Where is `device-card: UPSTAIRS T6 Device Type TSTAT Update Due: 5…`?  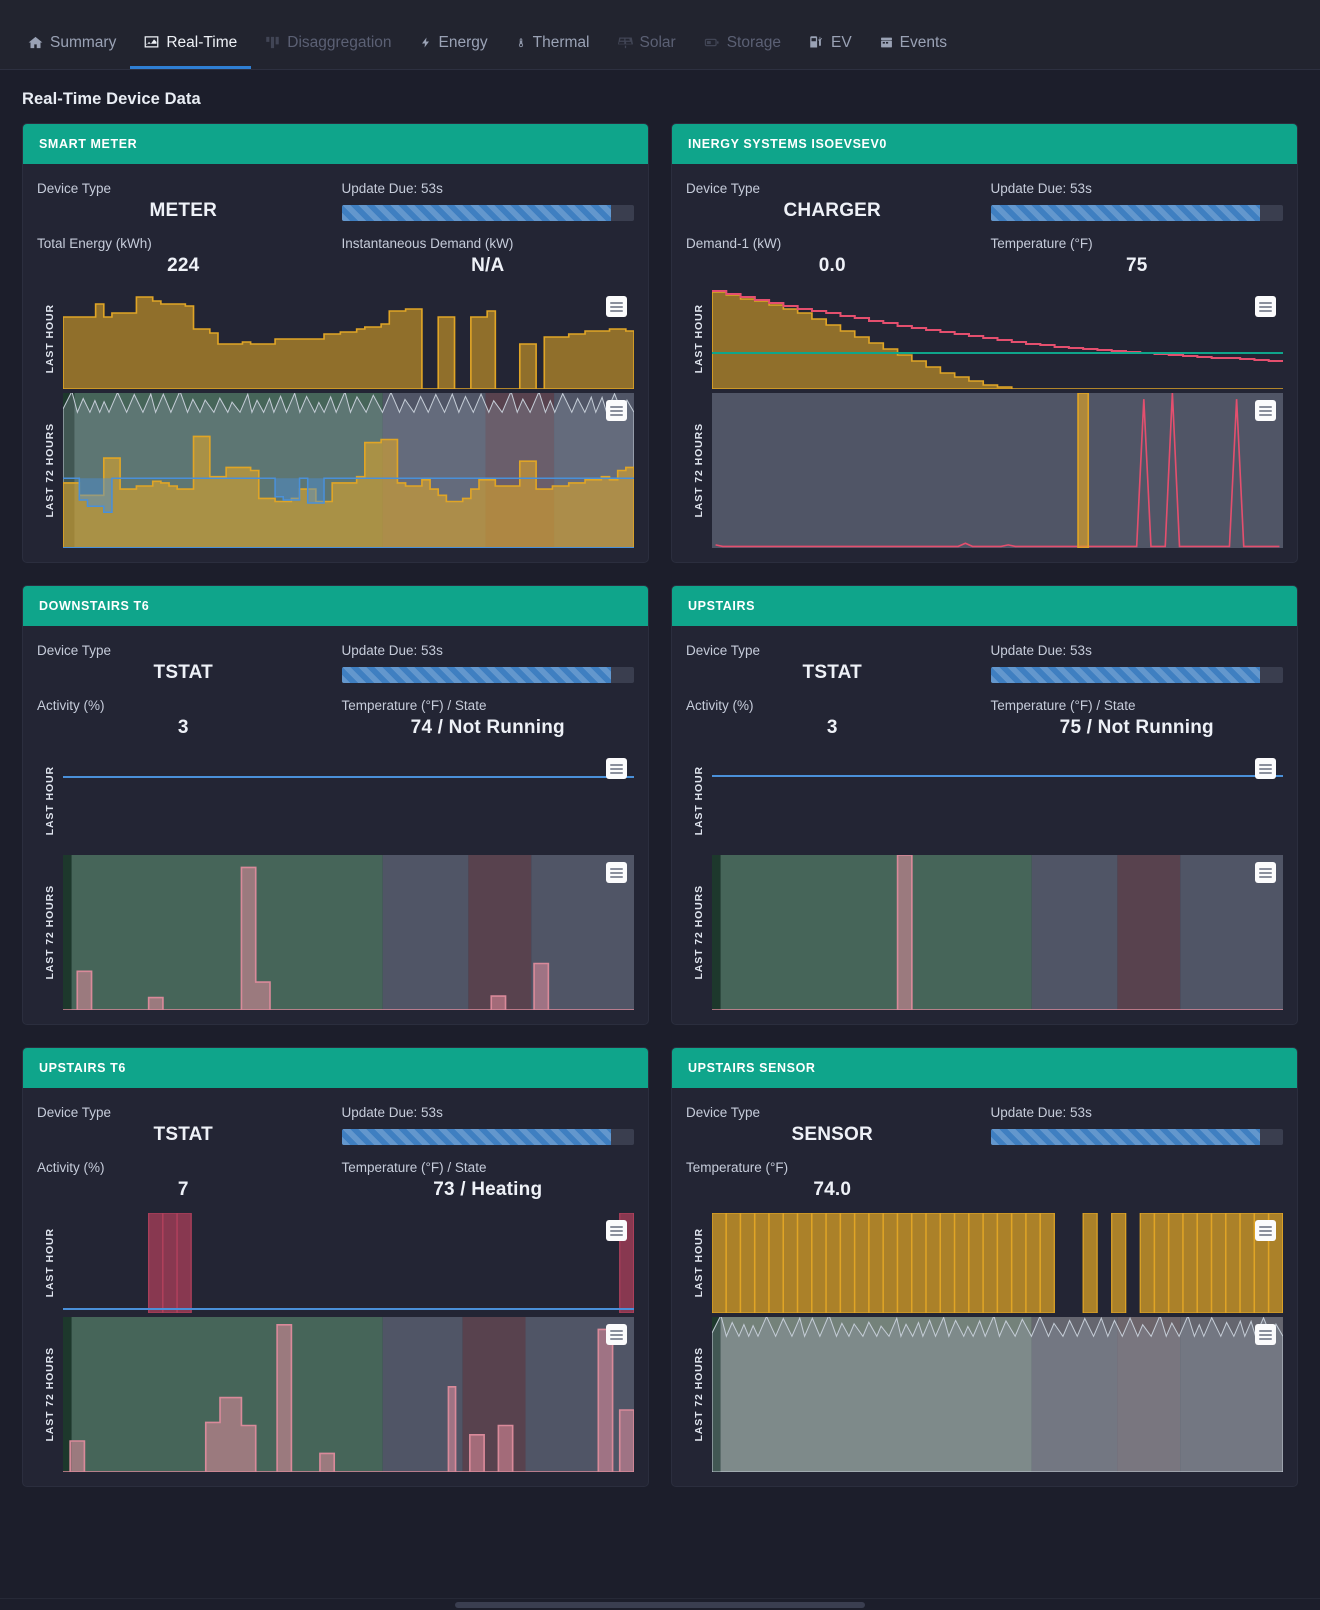
device-card: UPSTAIRS T6 Device Type TSTAT Update Due: 5… is located at coordinates (335, 1267).